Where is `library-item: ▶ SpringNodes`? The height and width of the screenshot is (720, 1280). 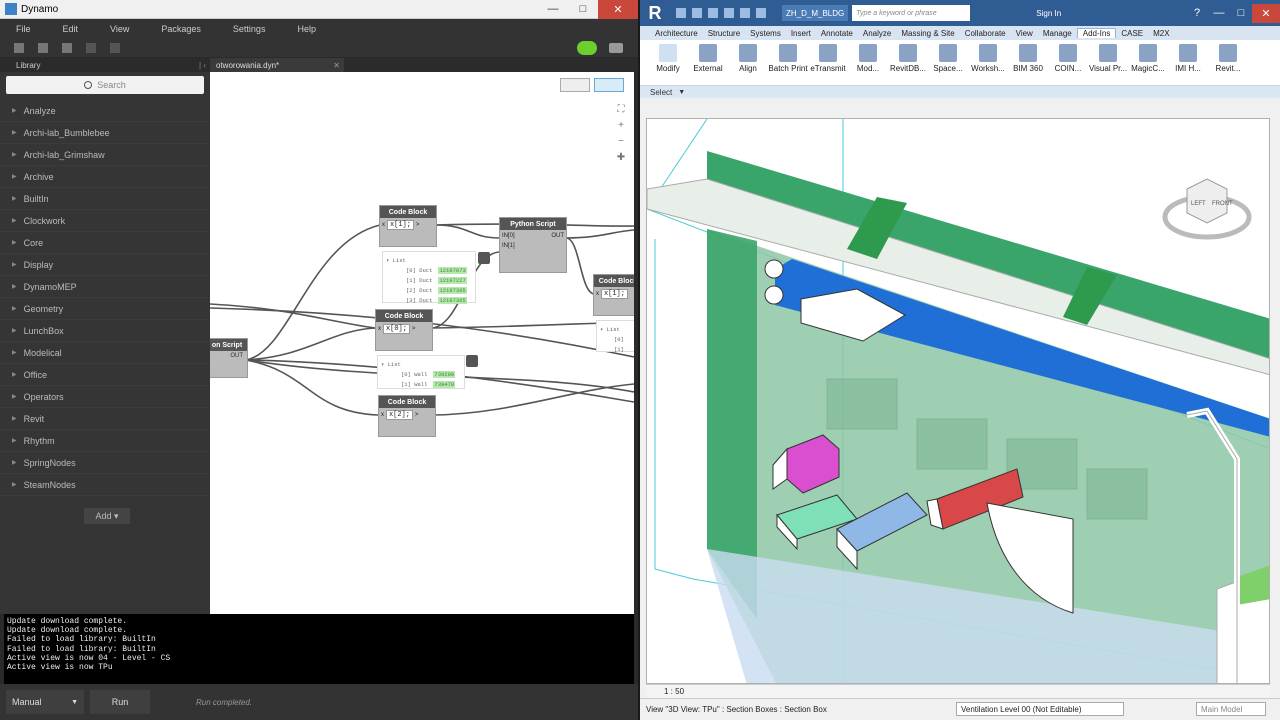 library-item: ▶ SpringNodes is located at coordinates (105, 463).